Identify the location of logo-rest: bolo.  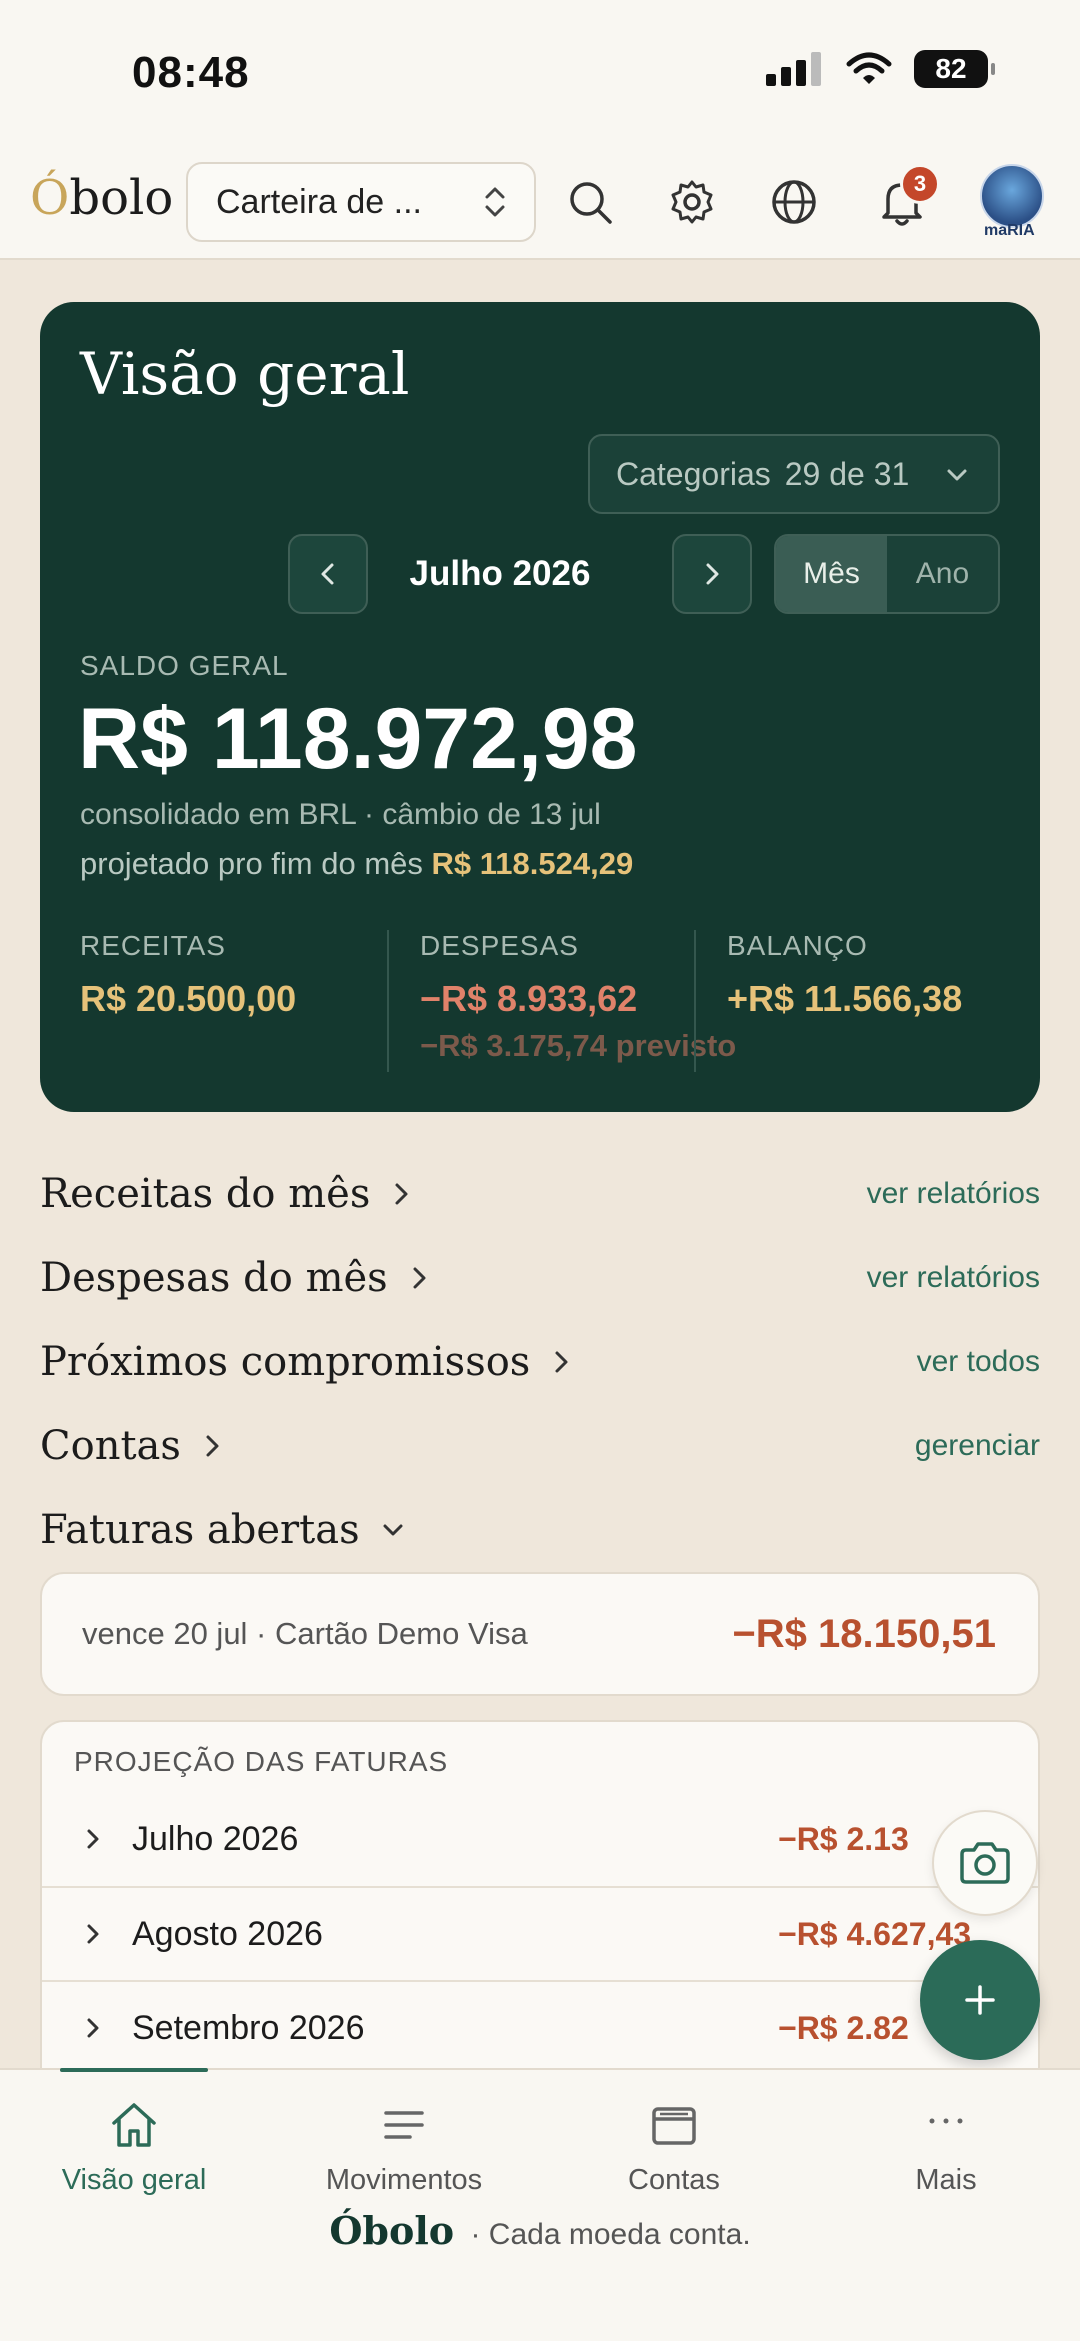
(121, 198).